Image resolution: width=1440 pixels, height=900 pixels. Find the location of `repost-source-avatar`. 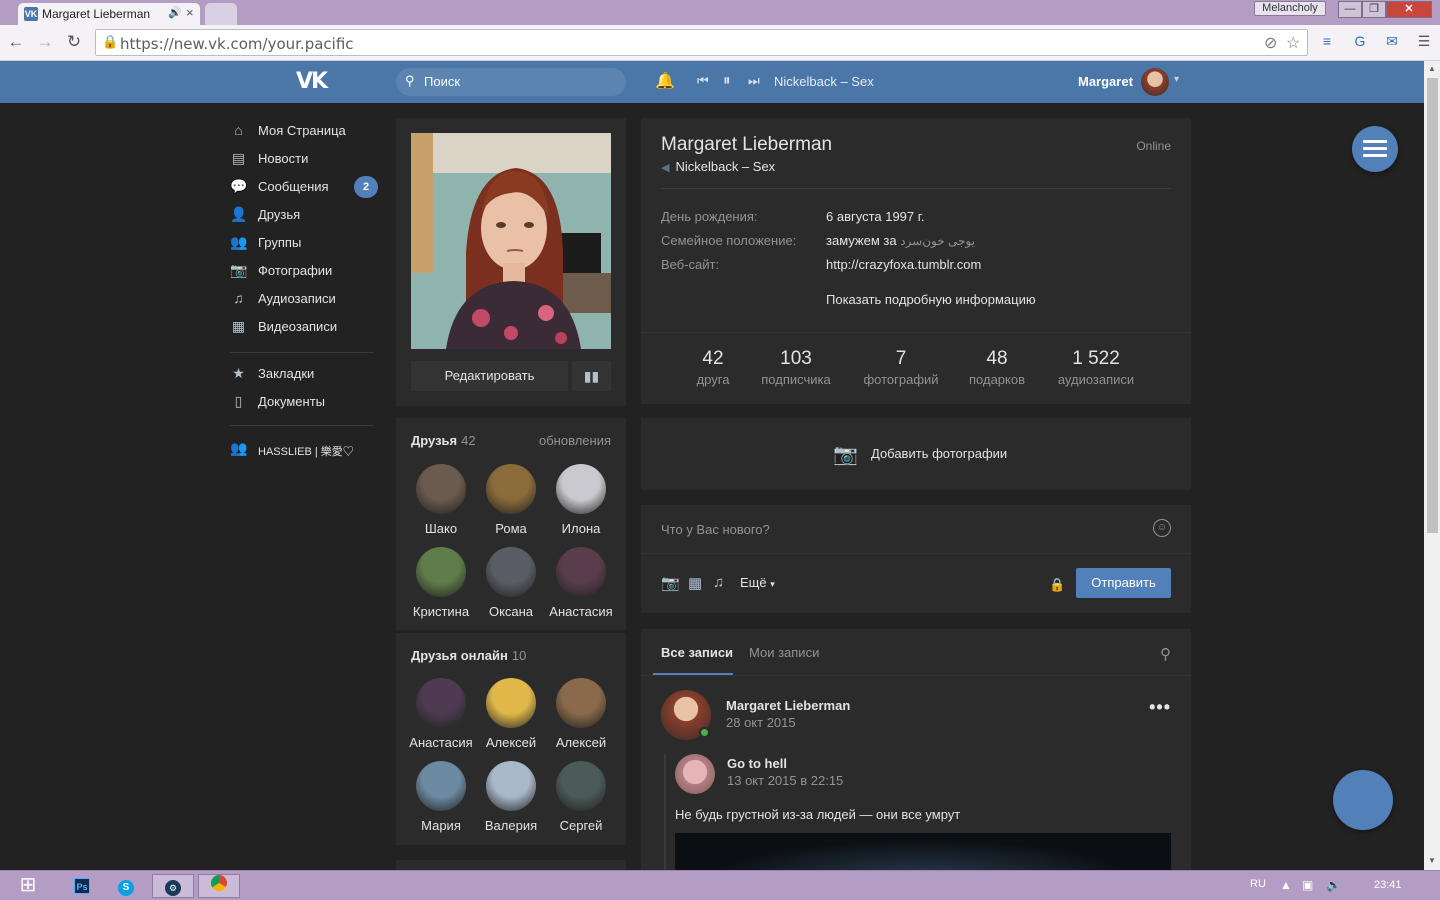

repost-source-avatar is located at coordinates (695, 774).